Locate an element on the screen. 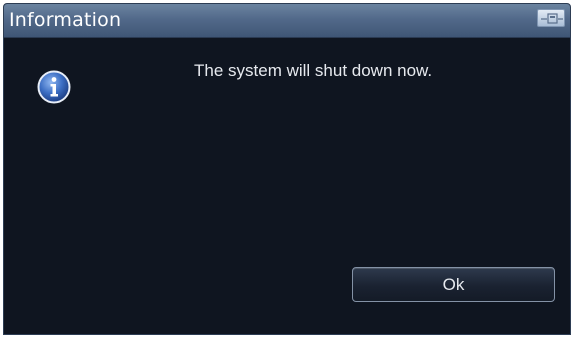 This screenshot has height=337, width=573. restore-window-icon is located at coordinates (552, 18).